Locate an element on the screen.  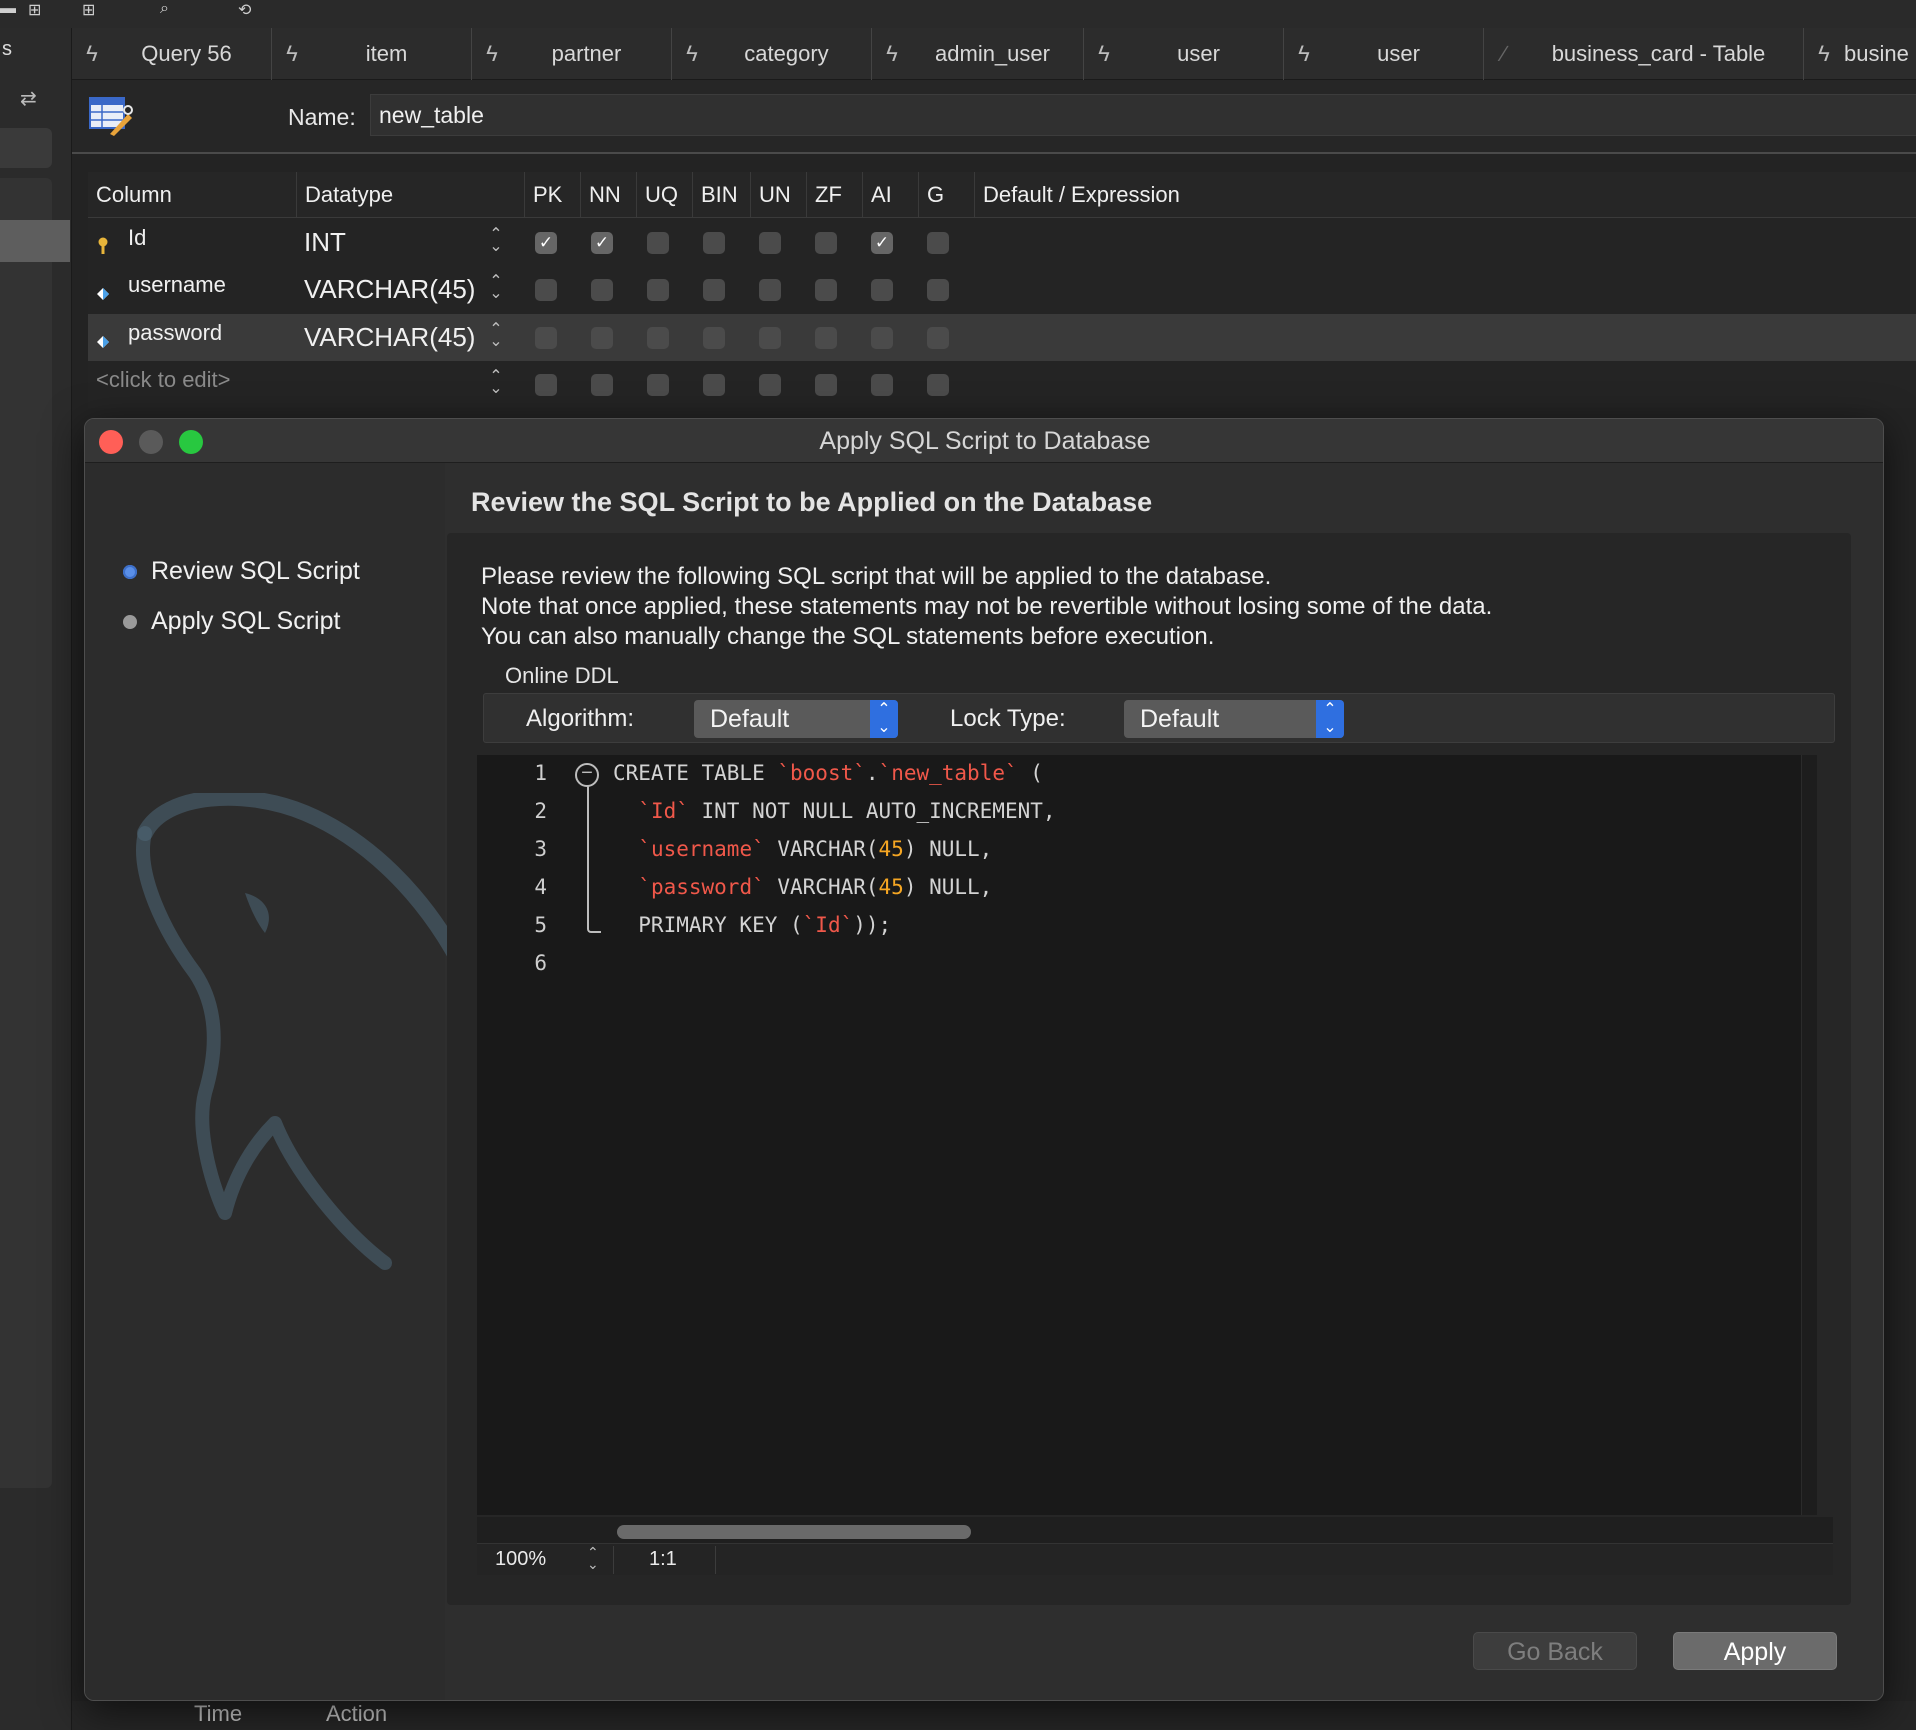
header-column: Column is located at coordinates (192, 195).